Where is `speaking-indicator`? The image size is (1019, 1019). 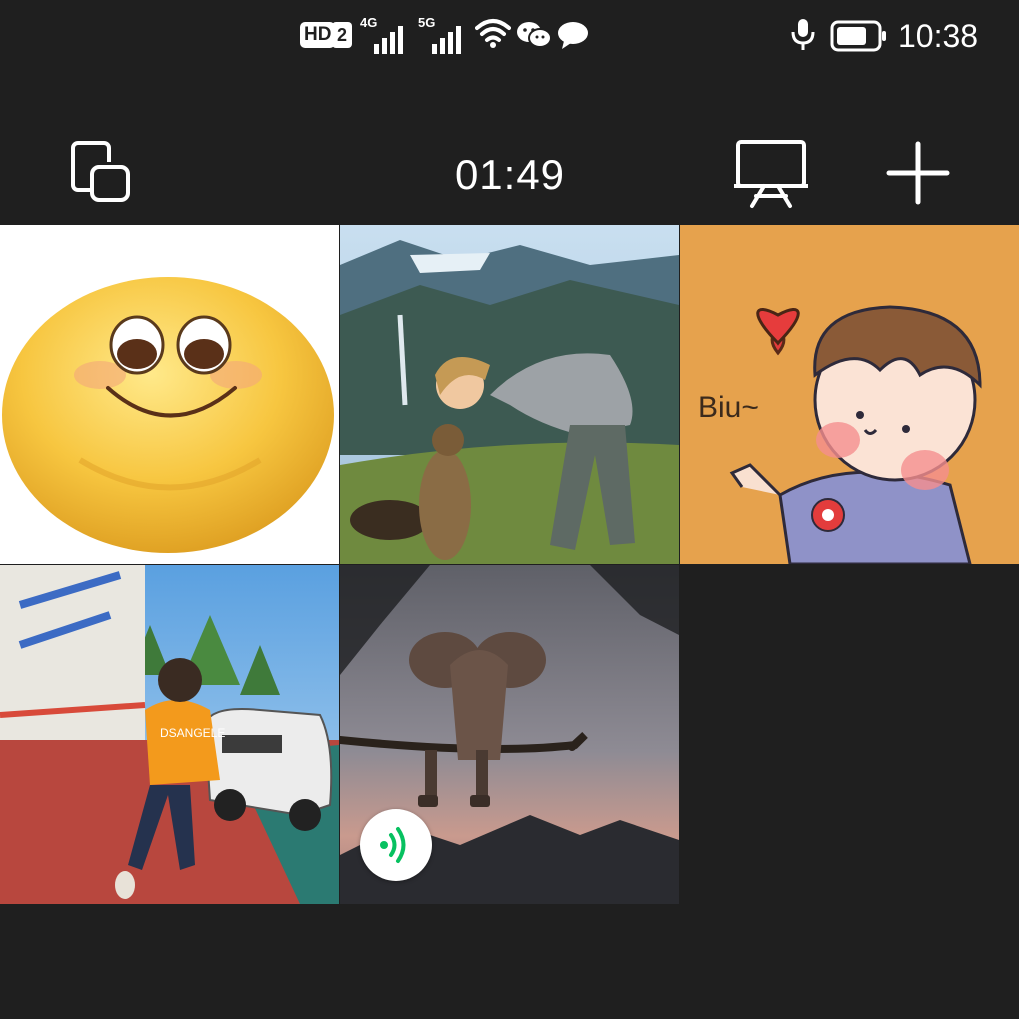
speaking-indicator is located at coordinates (396, 845).